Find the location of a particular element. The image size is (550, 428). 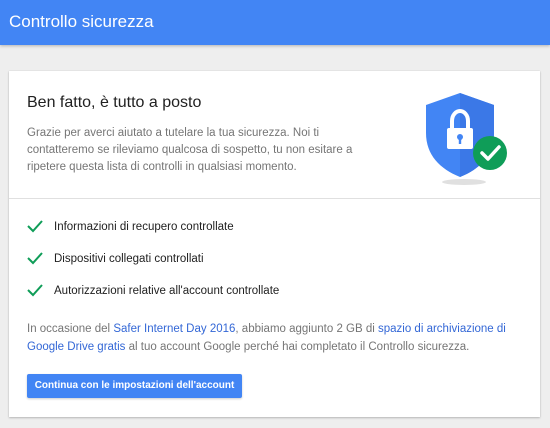

checklist-item-label: Informazioni di recupero controllate is located at coordinates (144, 227).